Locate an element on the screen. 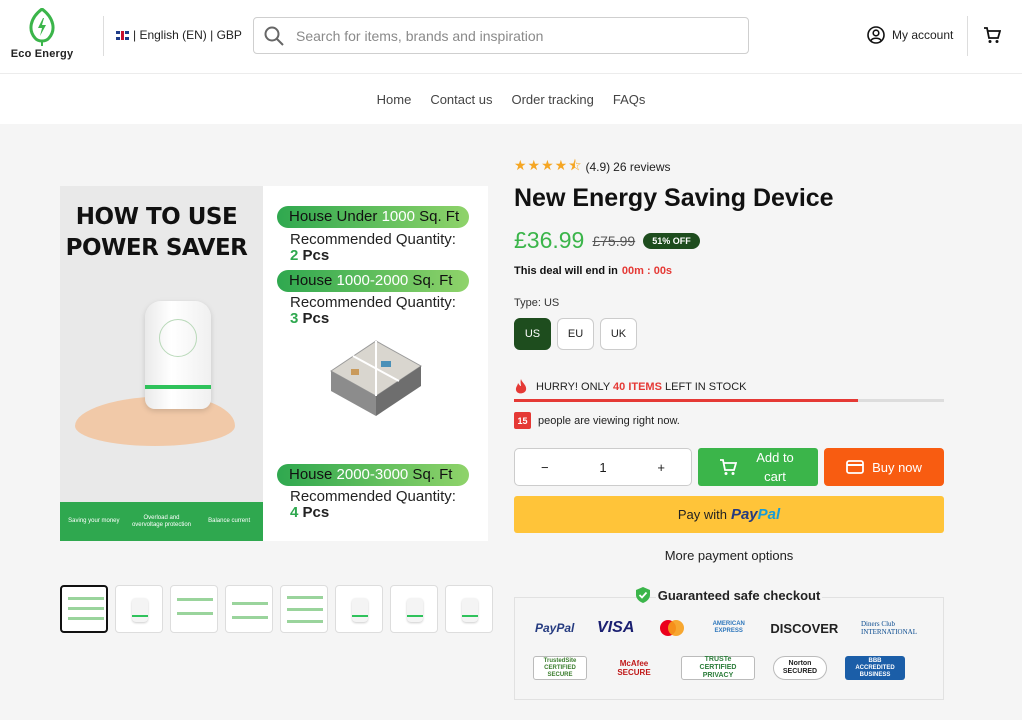 This screenshot has width=1022, height=720. fire-icon is located at coordinates (521, 386).